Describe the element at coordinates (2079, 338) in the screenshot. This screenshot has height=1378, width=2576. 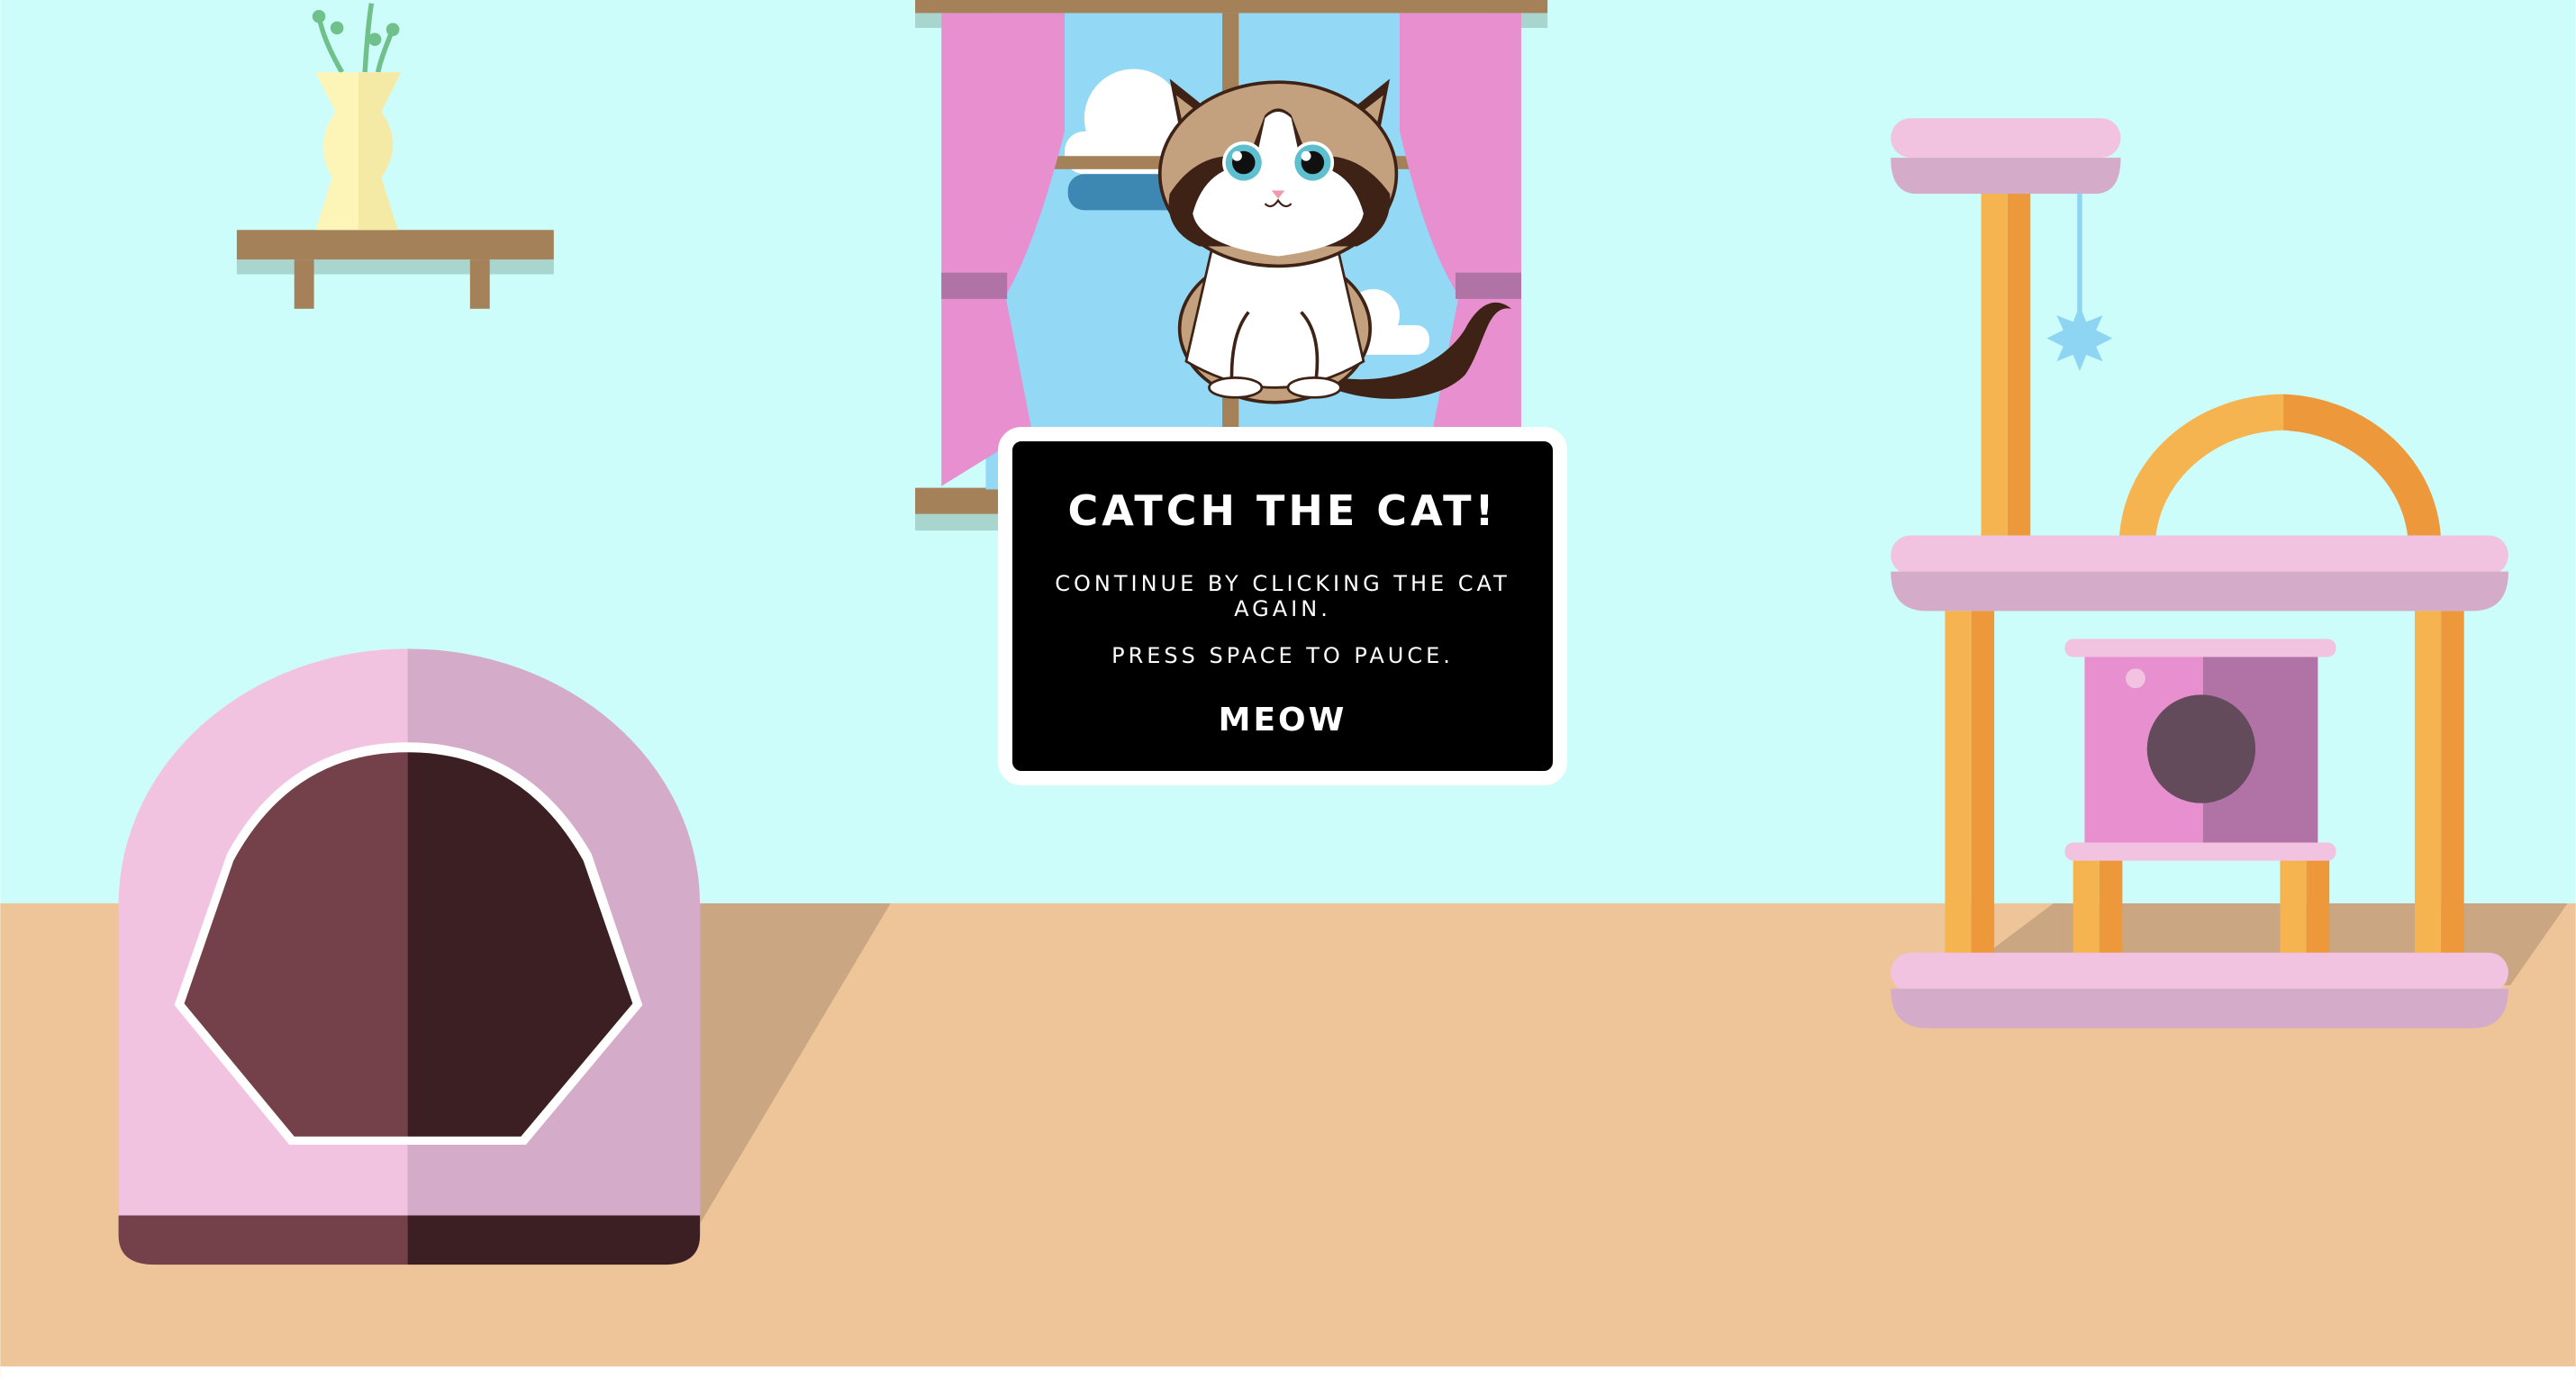
I see `spiky-ball-icon` at that location.